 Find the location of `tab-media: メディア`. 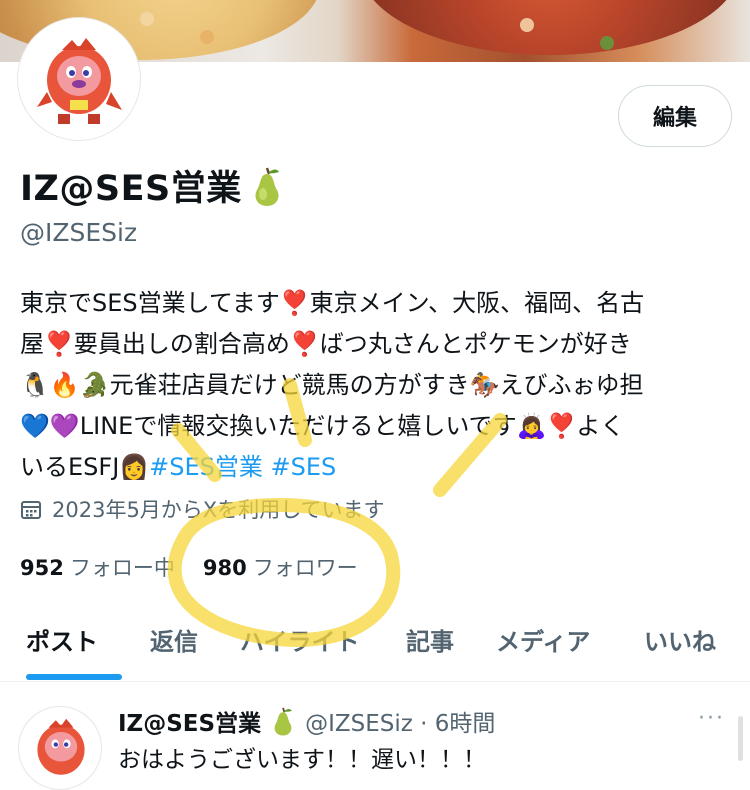

tab-media: メディア is located at coordinates (543, 639).